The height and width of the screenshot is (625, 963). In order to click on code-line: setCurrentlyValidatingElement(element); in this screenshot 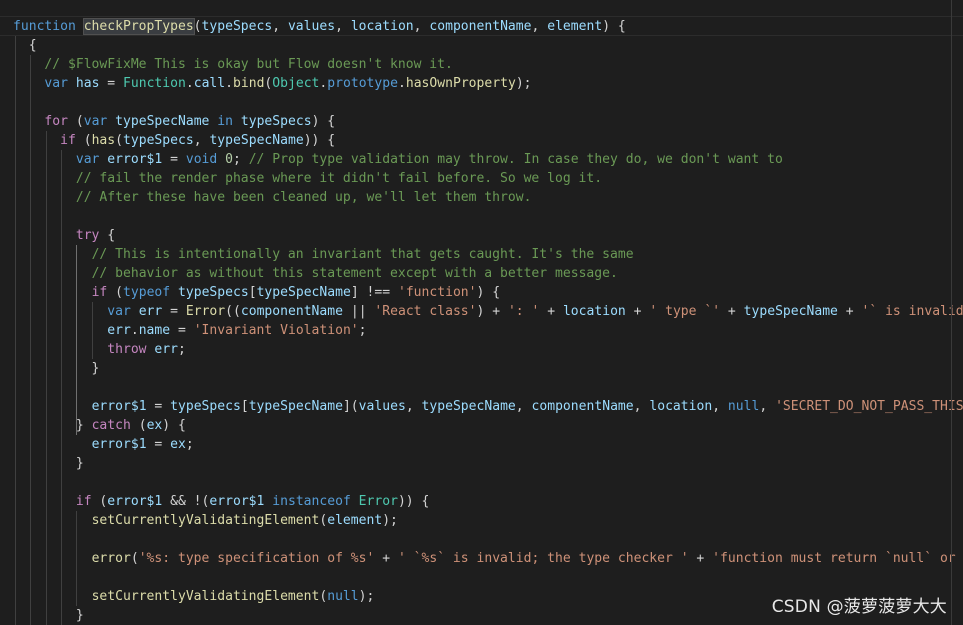, I will do `click(205, 520)`.